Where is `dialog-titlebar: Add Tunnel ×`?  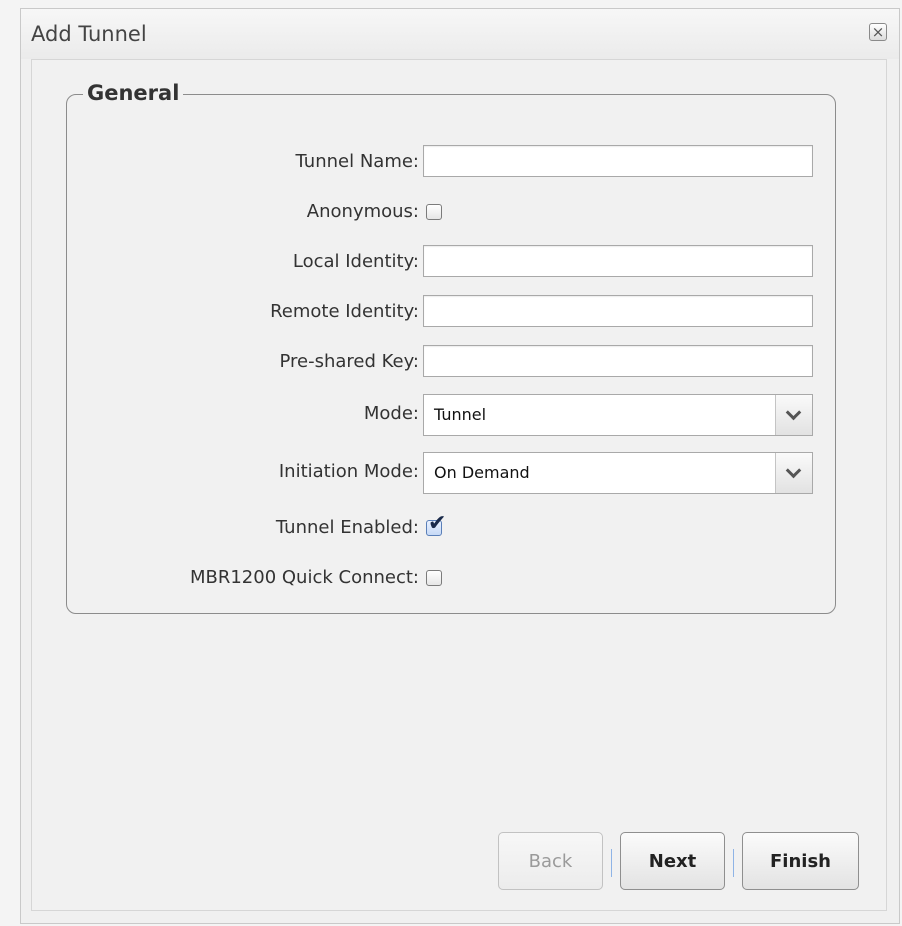 dialog-titlebar: Add Tunnel × is located at coordinates (460, 34).